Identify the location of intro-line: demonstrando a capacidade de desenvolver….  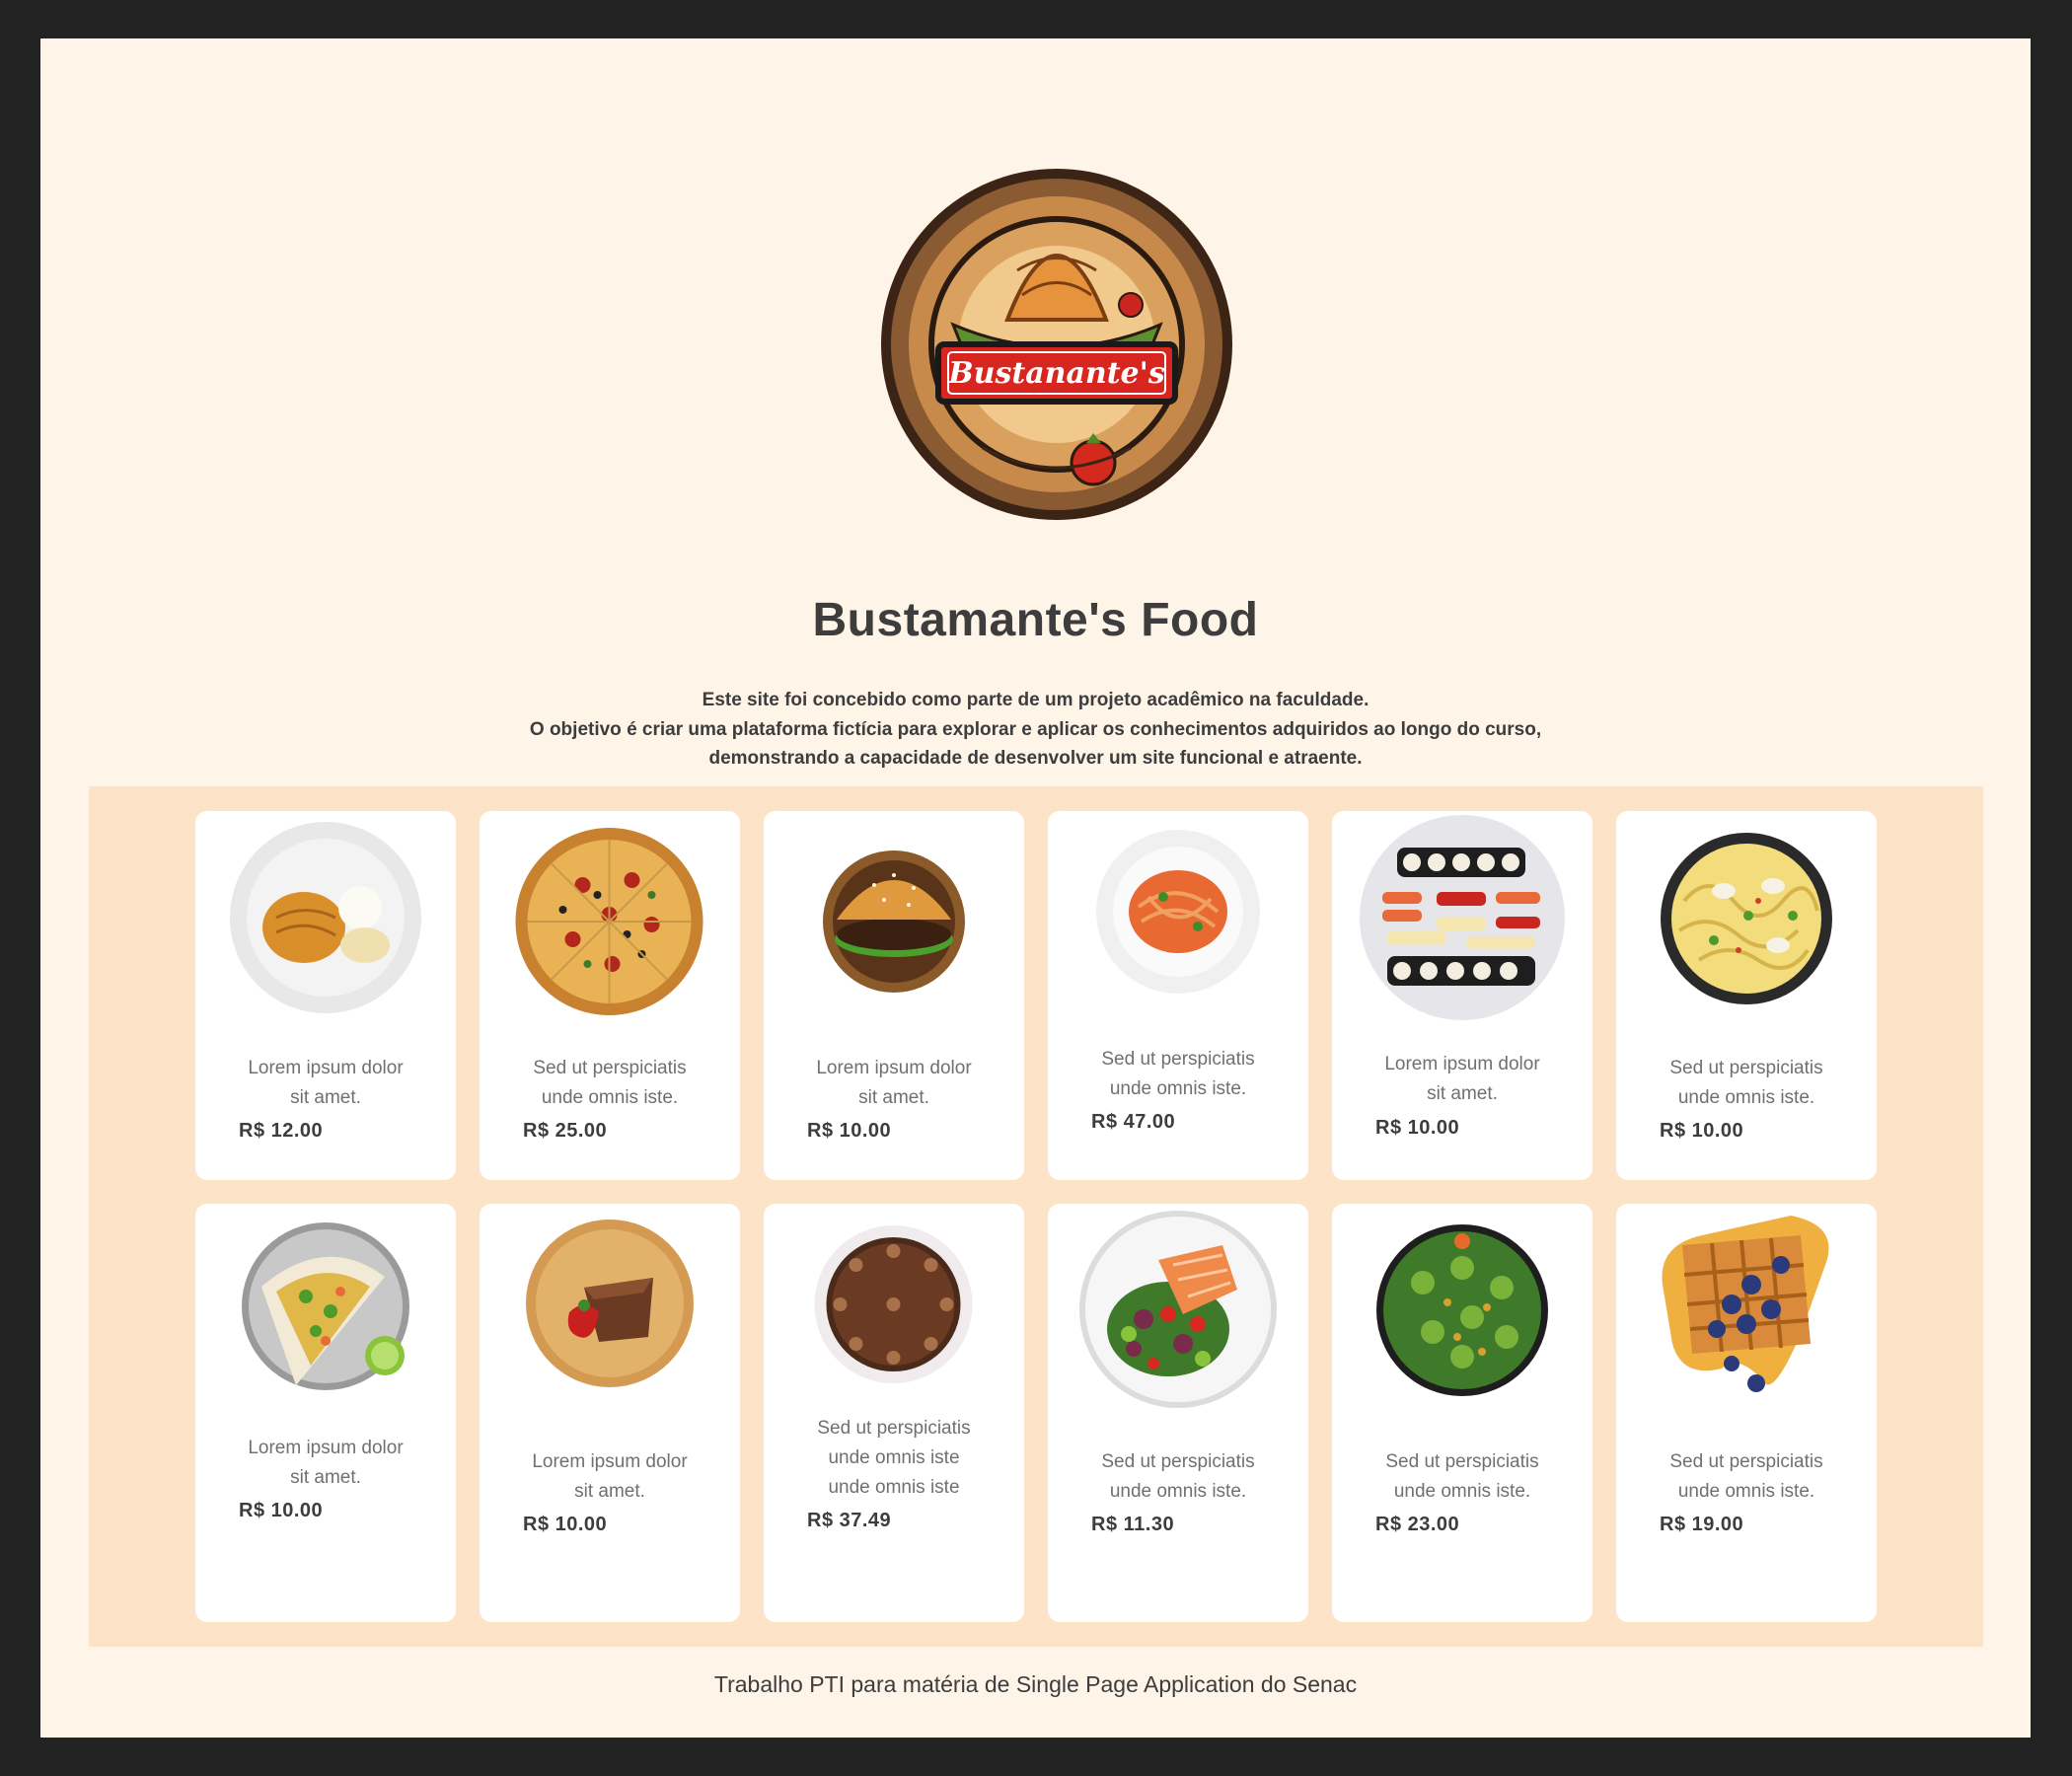
(1036, 759).